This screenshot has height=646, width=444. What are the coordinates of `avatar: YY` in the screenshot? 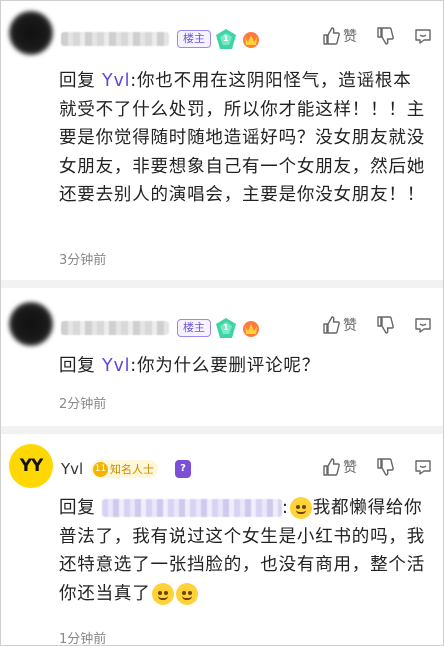 It's located at (31, 466).